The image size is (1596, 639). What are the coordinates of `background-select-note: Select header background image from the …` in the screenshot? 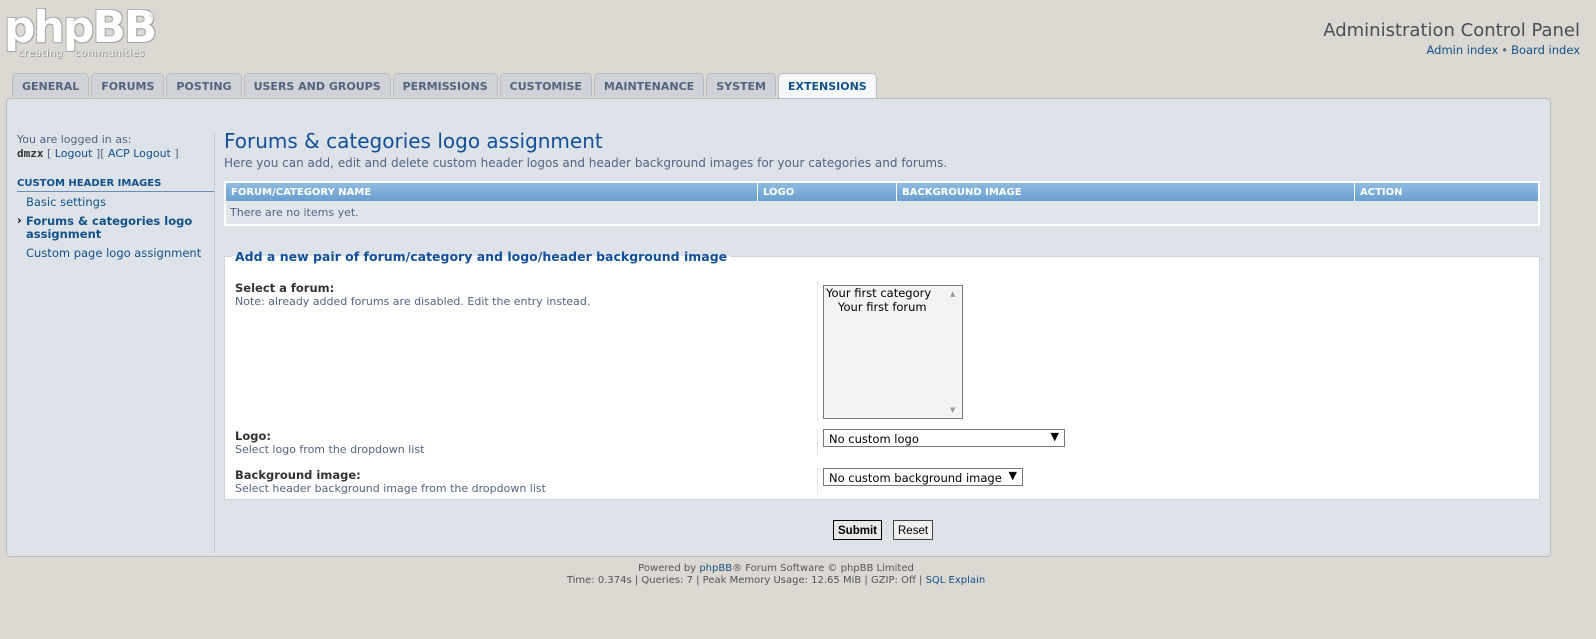 It's located at (390, 488).